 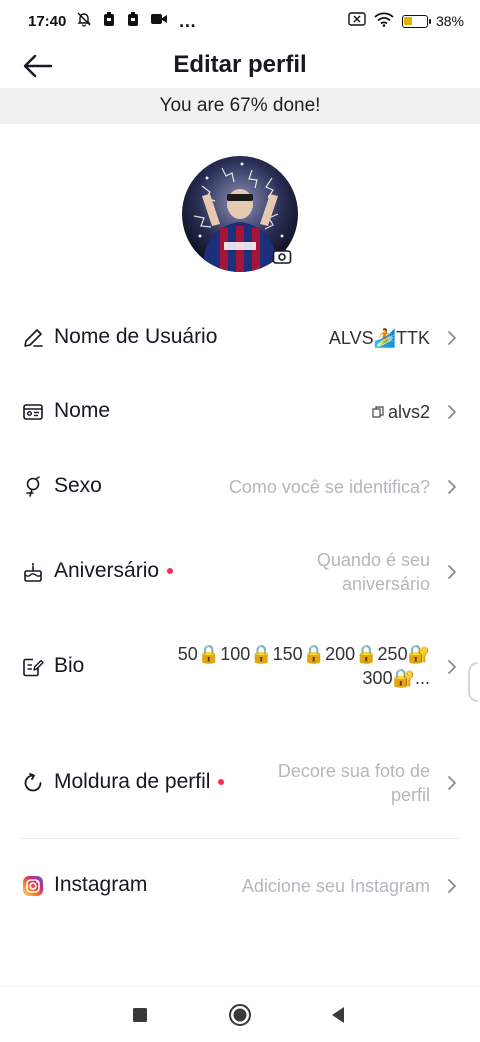 What do you see at coordinates (408, 412) in the screenshot?
I see `name-value: alvs2` at bounding box center [408, 412].